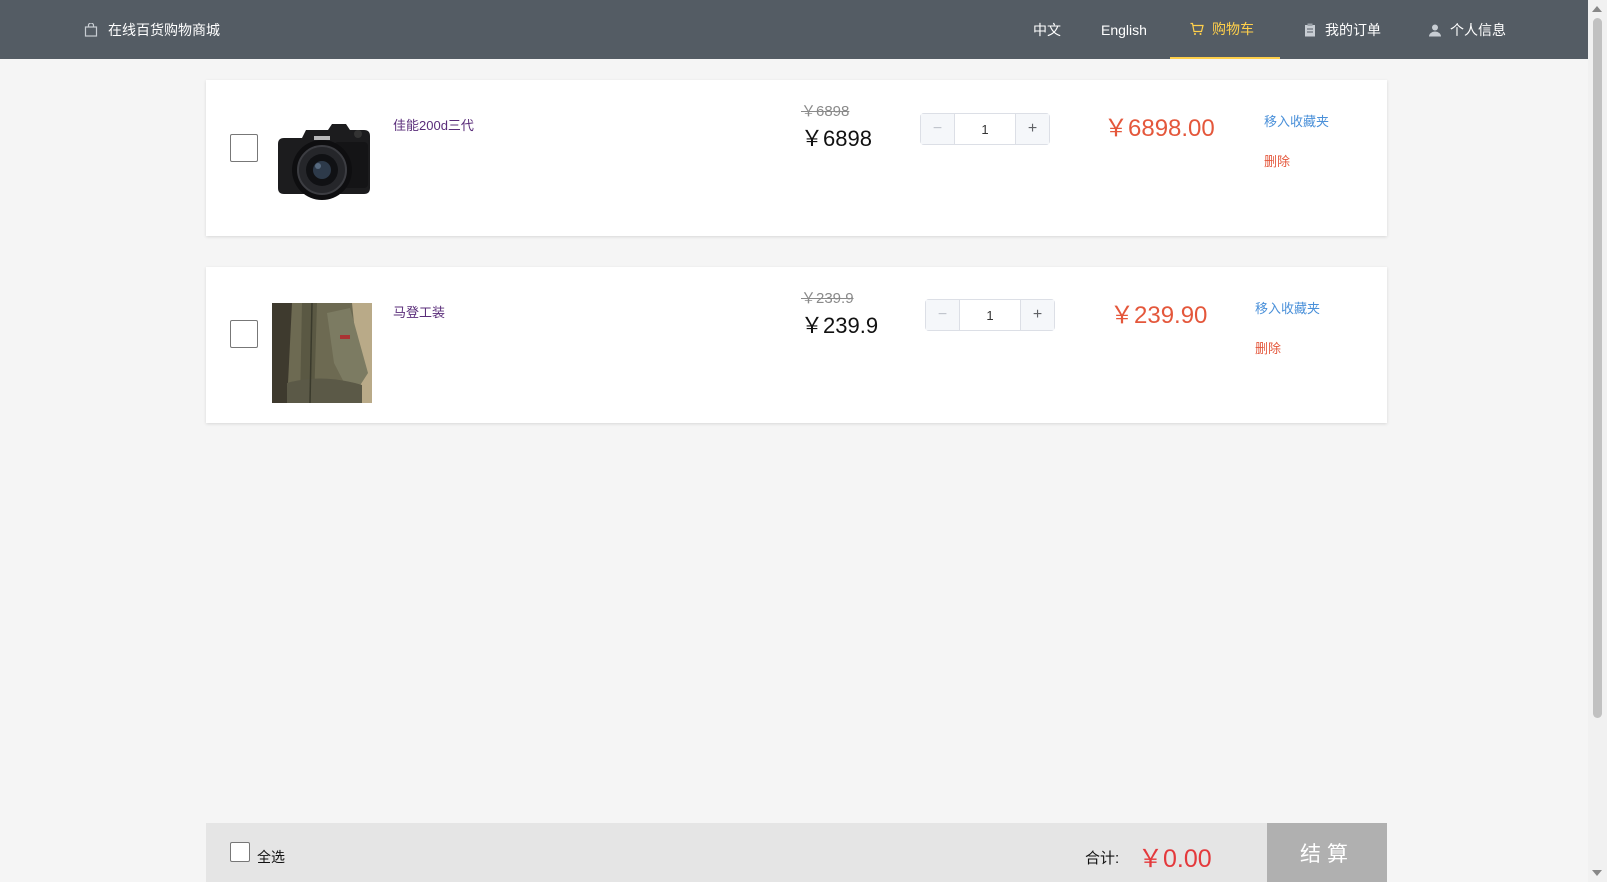  What do you see at coordinates (796, 852) in the screenshot?
I see `cart-summary-bar: 全选 合计: ￥0.00 结算` at bounding box center [796, 852].